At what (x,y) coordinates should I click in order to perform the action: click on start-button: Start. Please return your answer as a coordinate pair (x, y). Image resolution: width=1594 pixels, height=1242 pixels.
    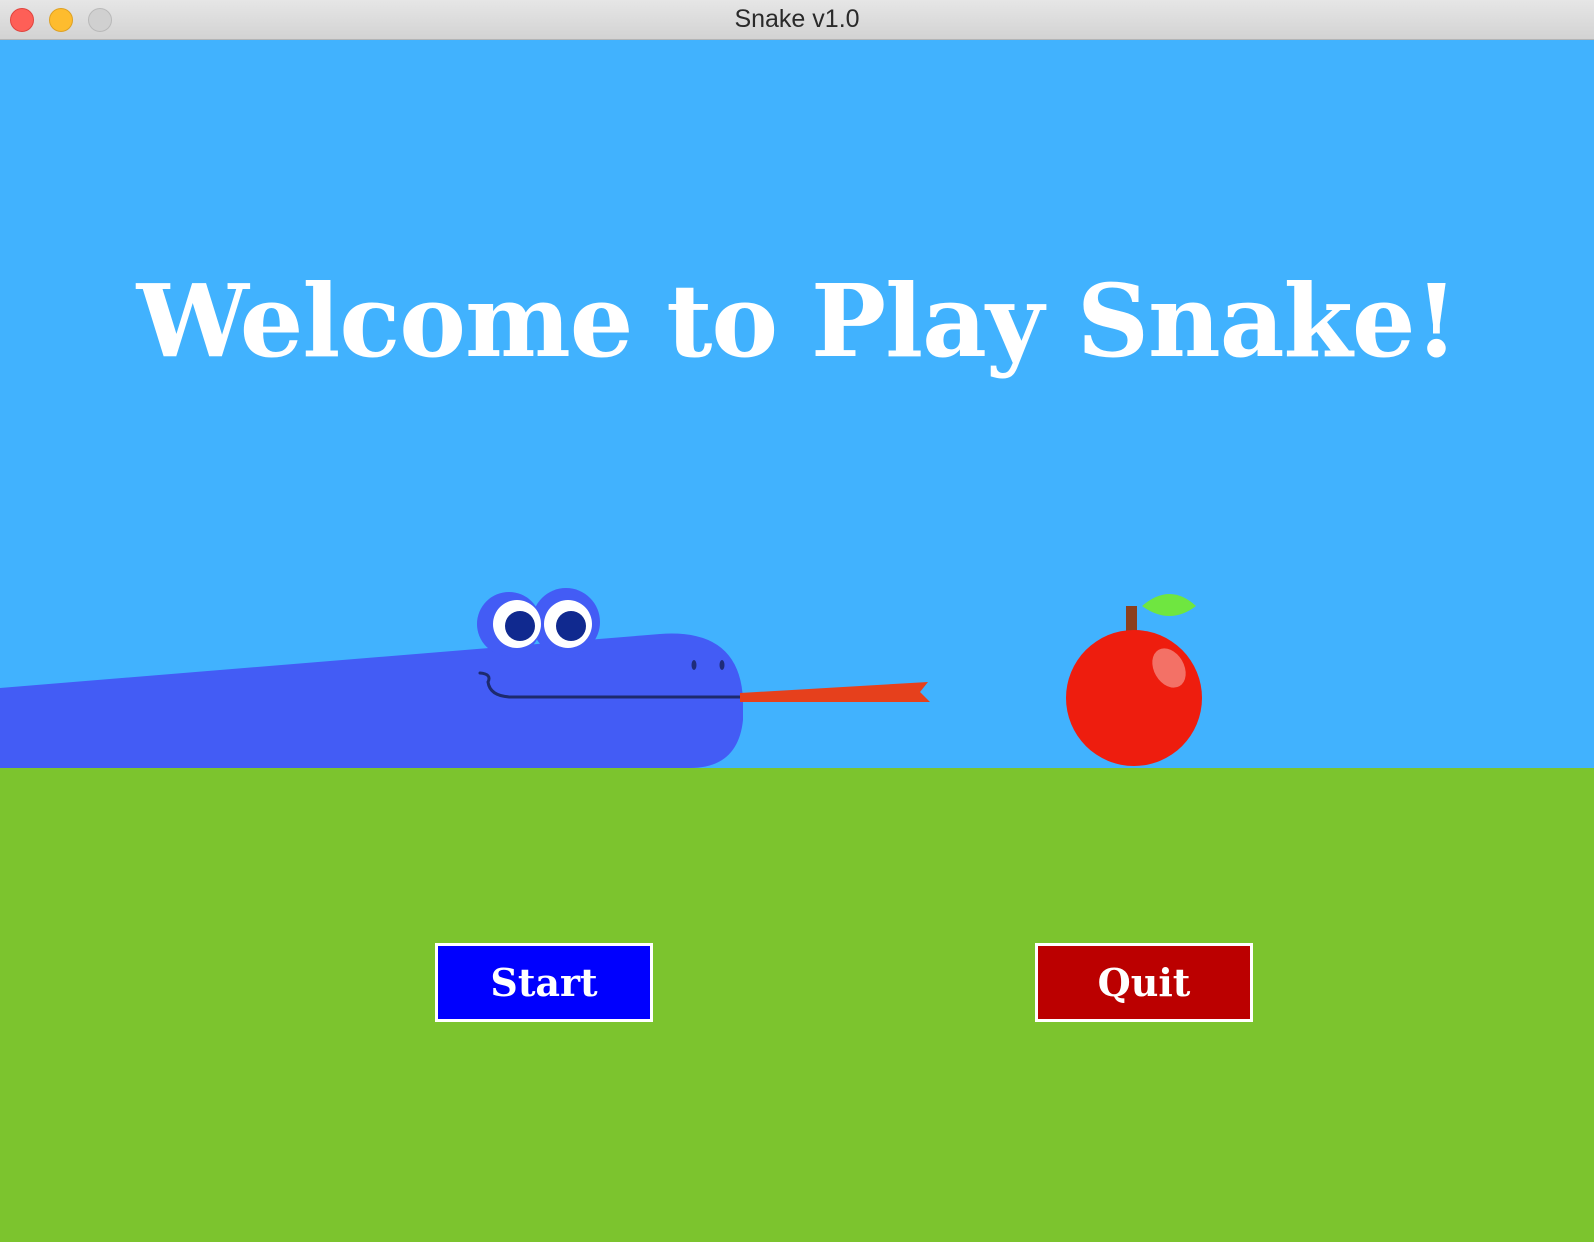
    Looking at the image, I should click on (544, 982).